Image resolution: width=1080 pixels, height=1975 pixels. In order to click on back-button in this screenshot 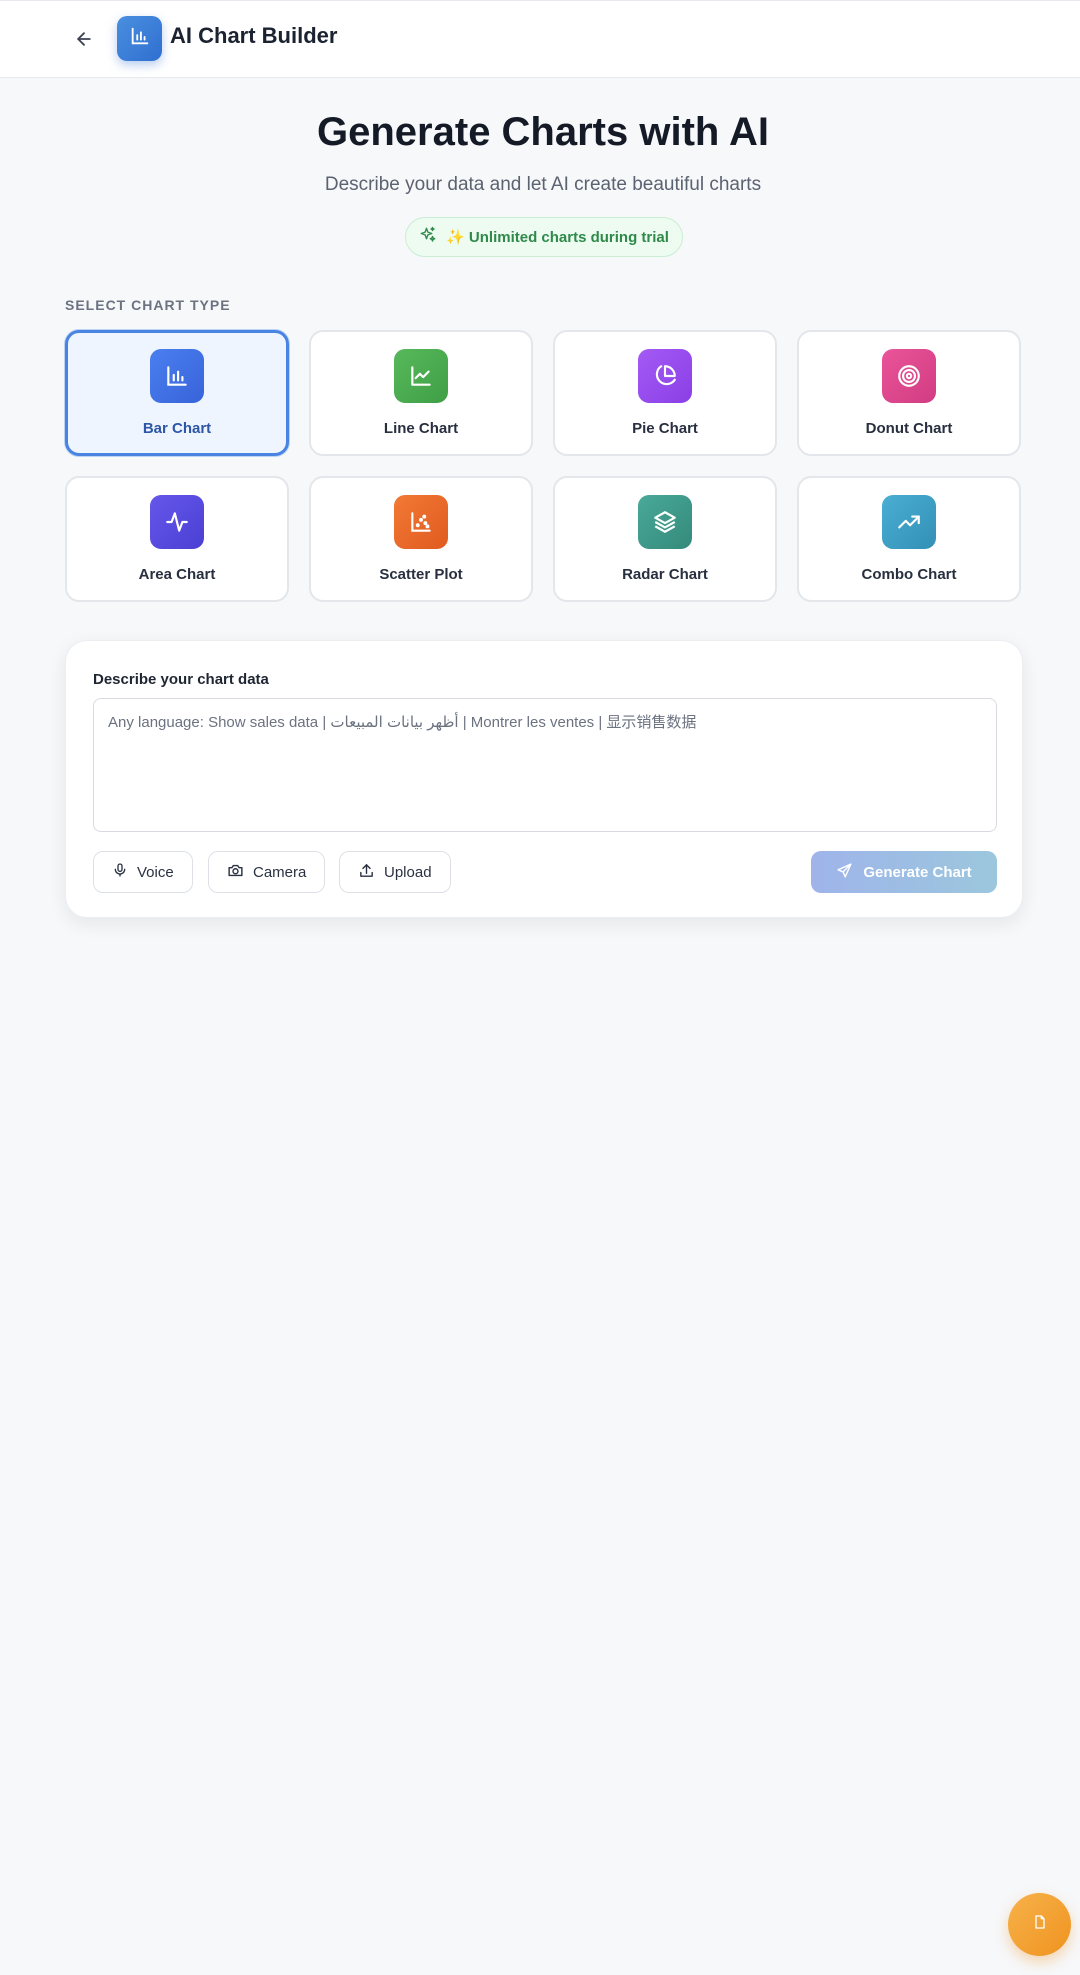, I will do `click(84, 41)`.